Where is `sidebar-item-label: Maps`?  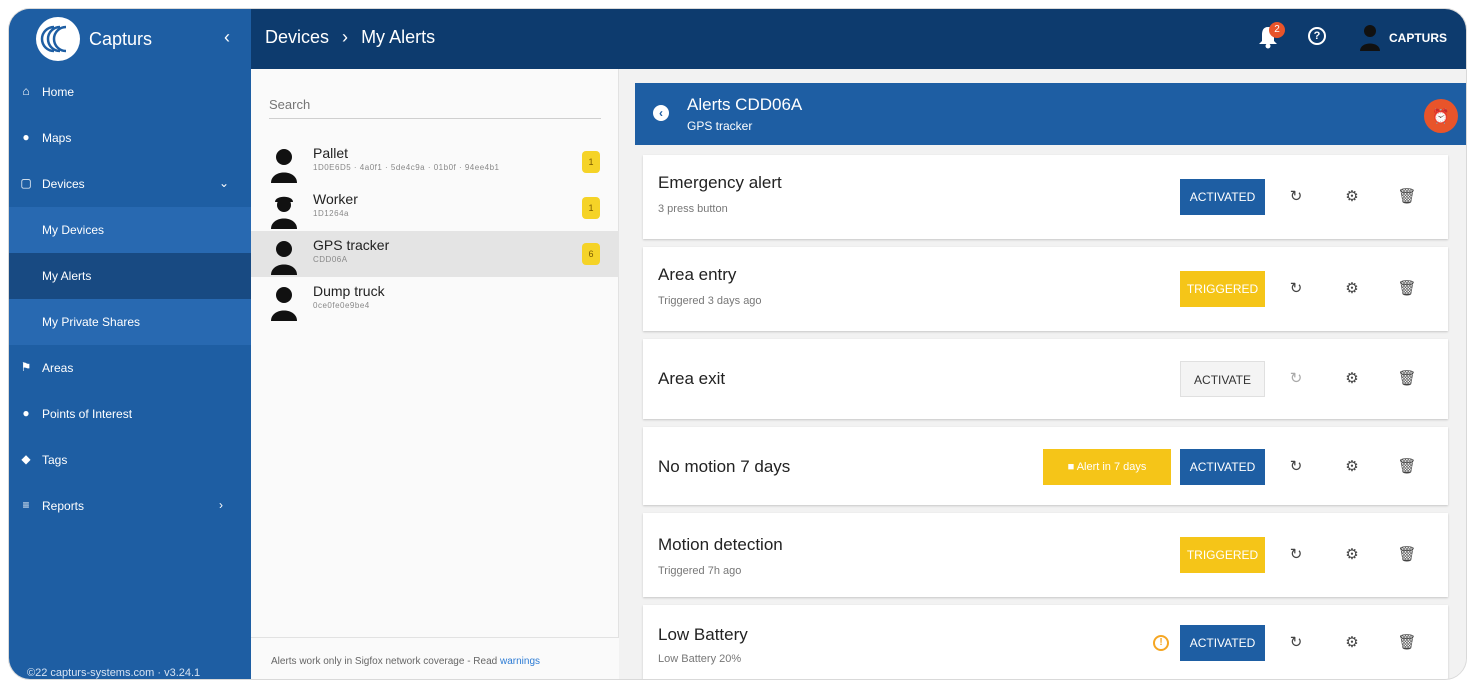
sidebar-item-label: Maps is located at coordinates (57, 138).